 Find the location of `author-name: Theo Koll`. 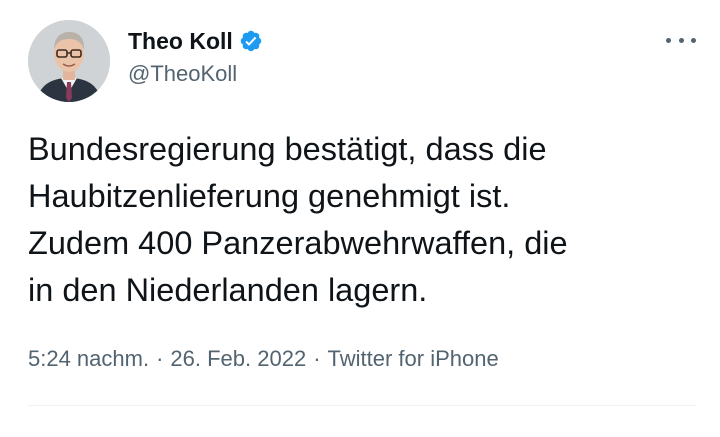

author-name: Theo Koll is located at coordinates (180, 41).